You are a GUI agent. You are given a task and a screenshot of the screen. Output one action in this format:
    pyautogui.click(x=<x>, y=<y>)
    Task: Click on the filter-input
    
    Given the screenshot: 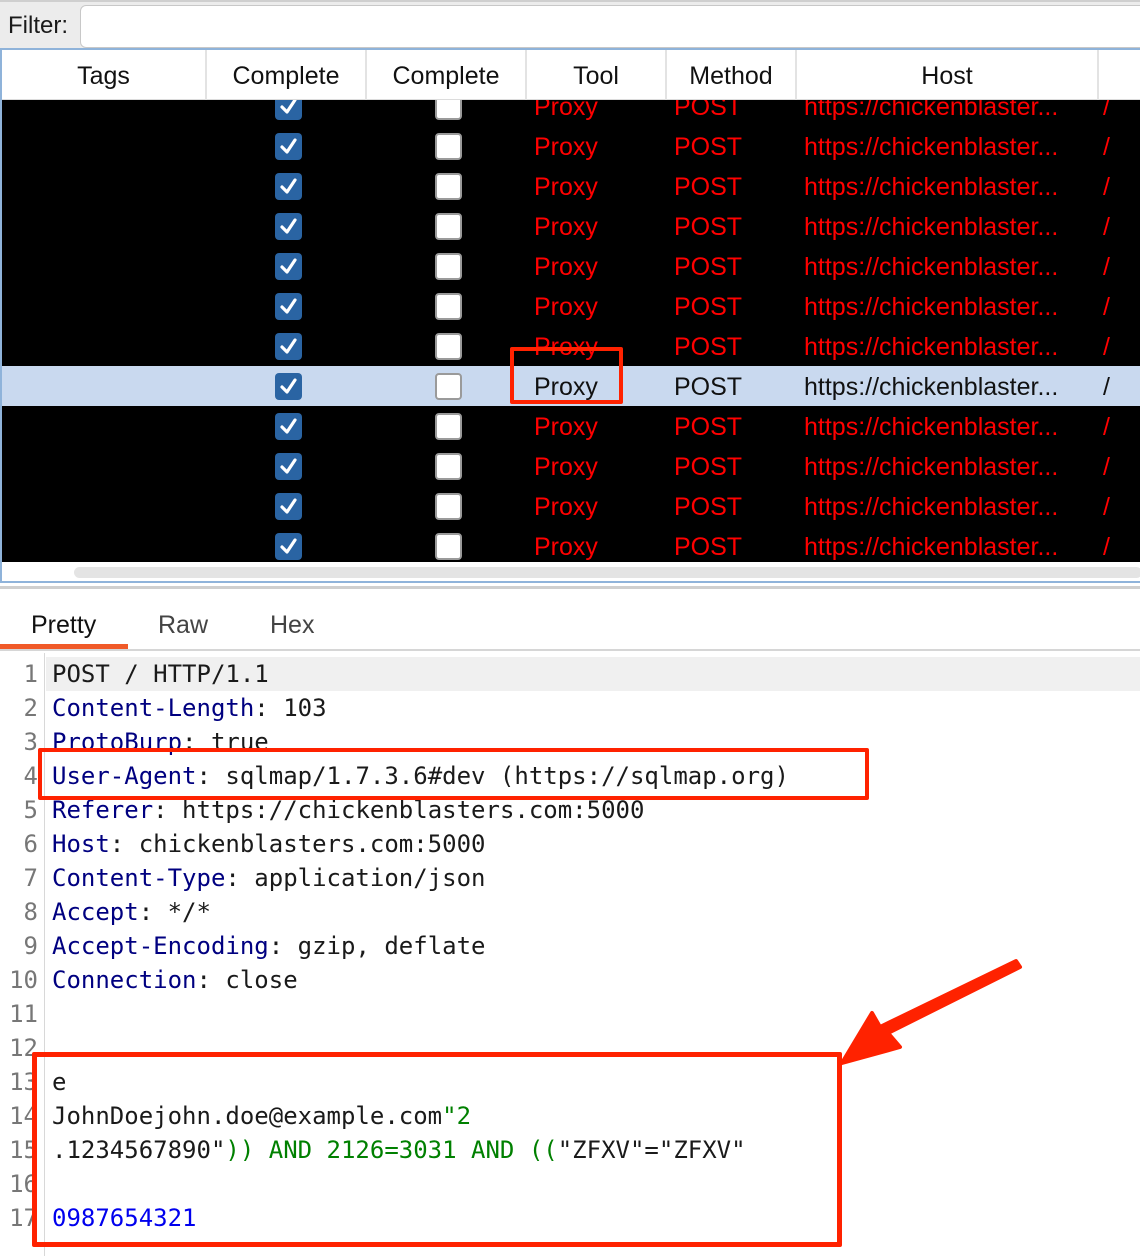 What is the action you would take?
    pyautogui.click(x=610, y=26)
    